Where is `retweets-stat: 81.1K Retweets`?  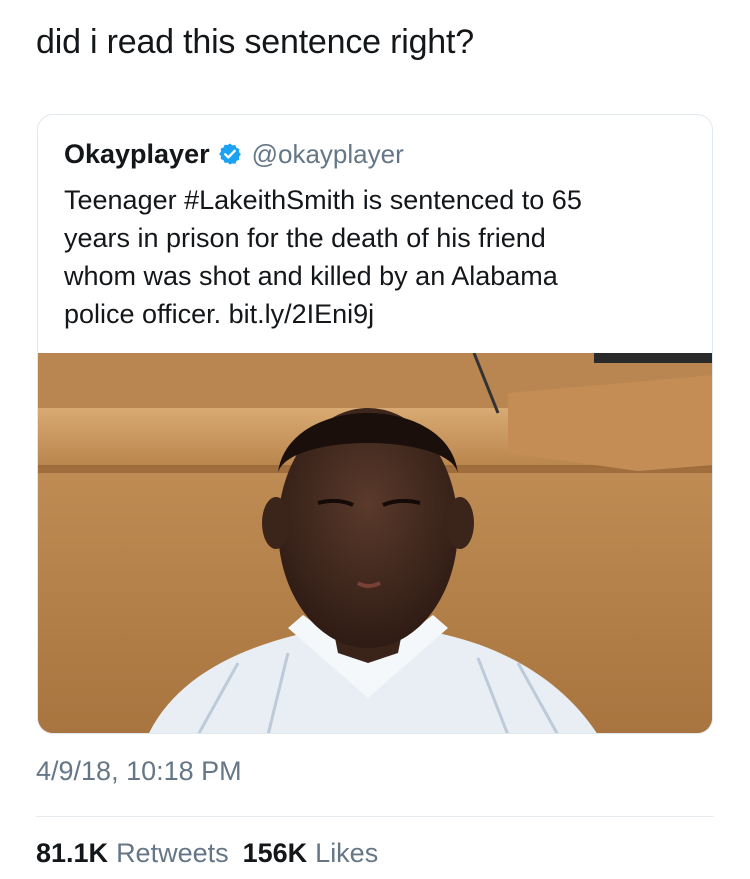 retweets-stat: 81.1K Retweets is located at coordinates (132, 853).